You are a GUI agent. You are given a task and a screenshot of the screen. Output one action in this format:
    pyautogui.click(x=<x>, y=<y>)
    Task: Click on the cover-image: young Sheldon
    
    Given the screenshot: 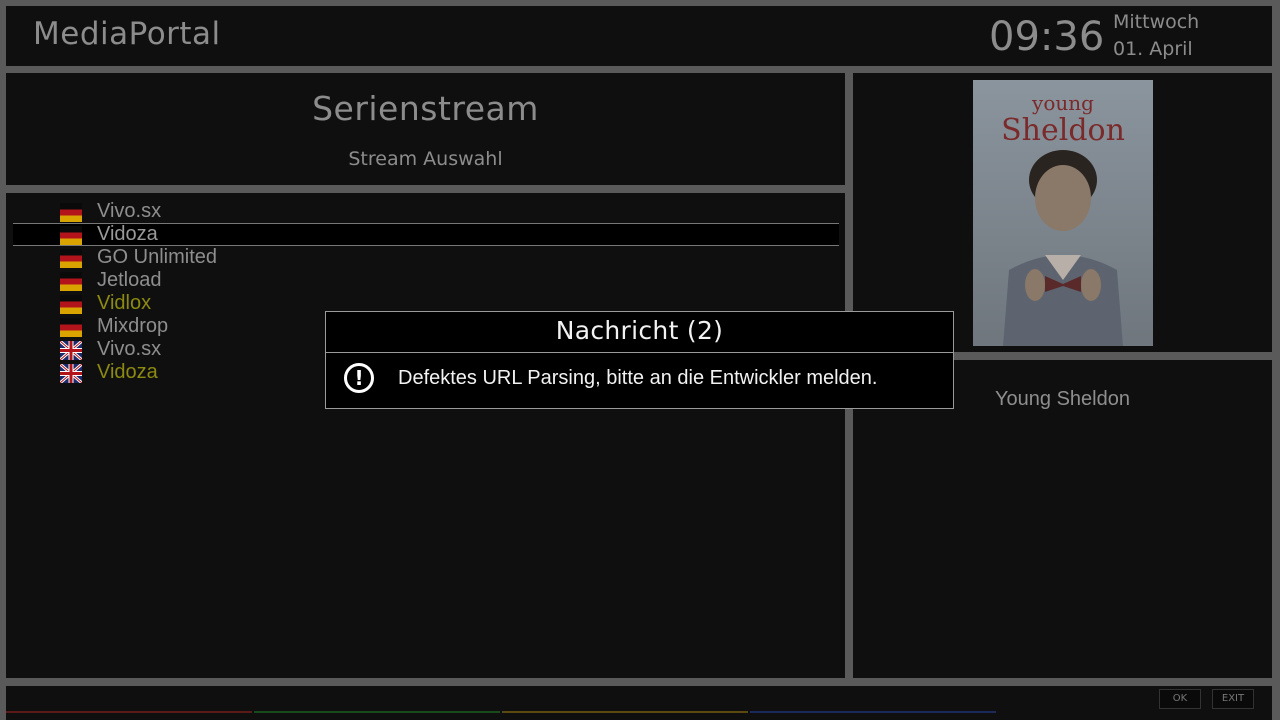 What is the action you would take?
    pyautogui.click(x=1063, y=213)
    